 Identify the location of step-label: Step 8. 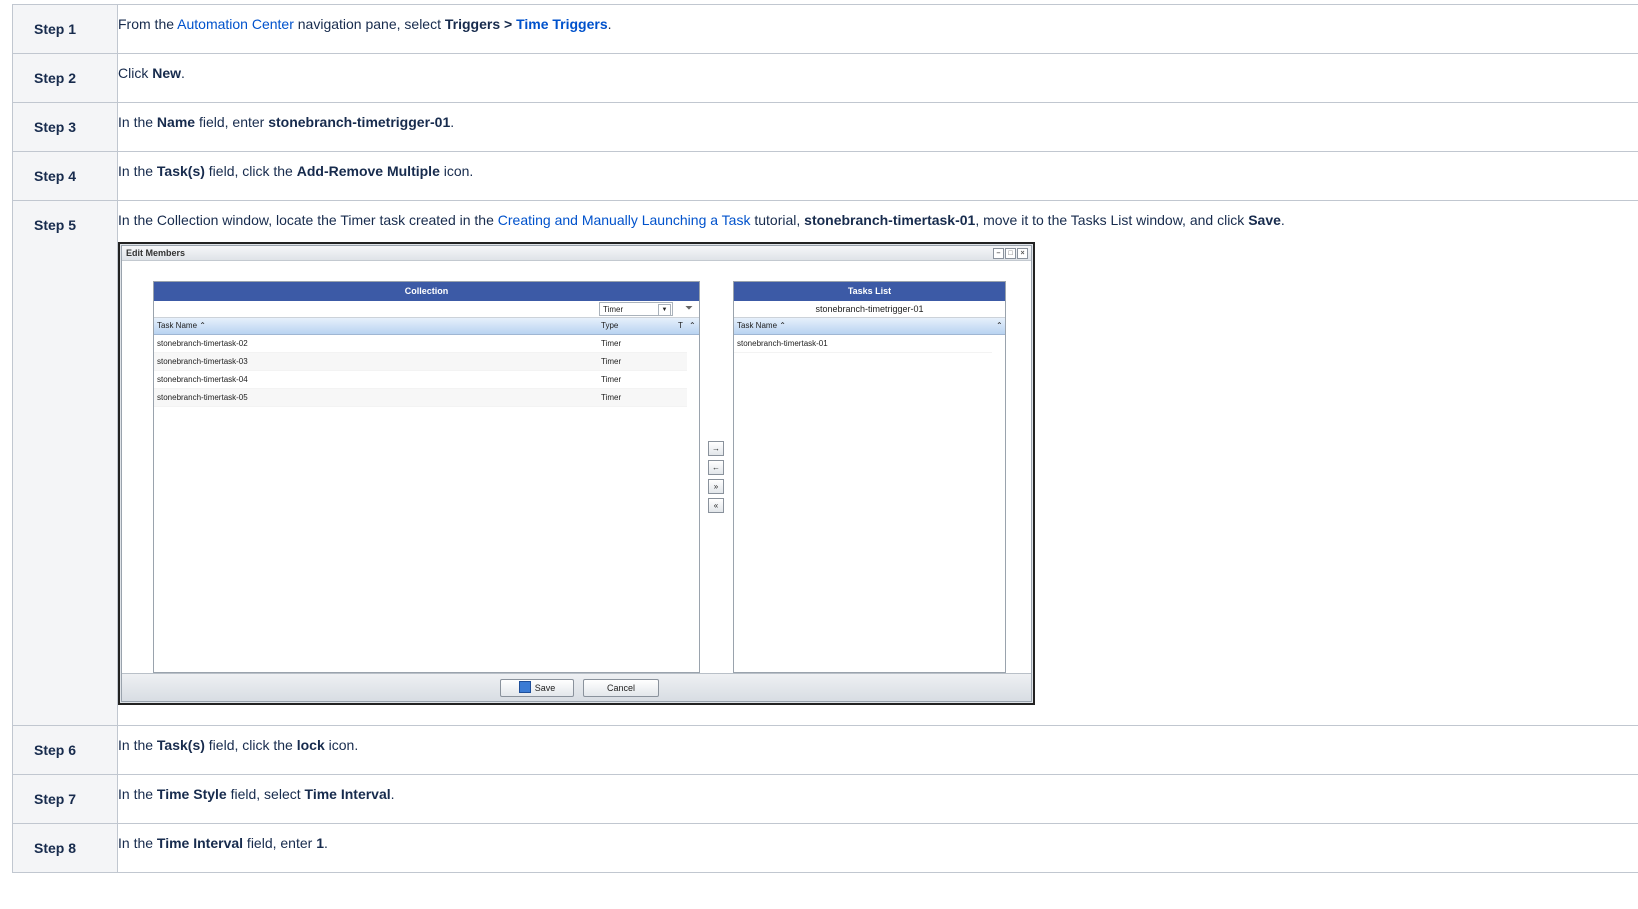
(55, 848).